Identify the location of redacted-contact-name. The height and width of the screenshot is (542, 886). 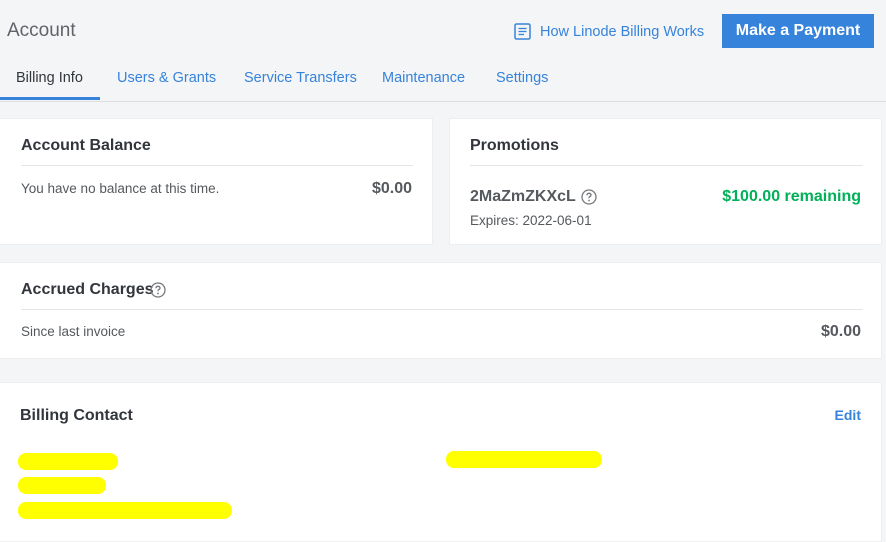
(68, 461).